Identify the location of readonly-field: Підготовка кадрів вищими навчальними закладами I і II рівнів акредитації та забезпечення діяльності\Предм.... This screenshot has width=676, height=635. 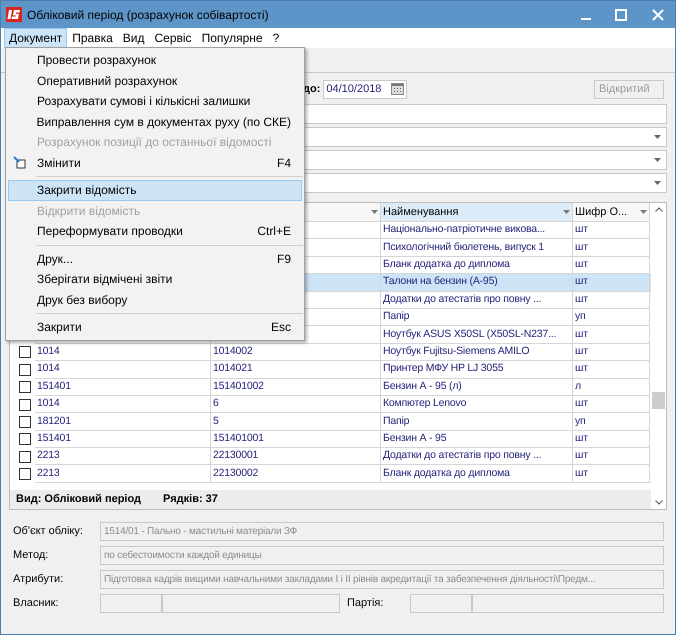
(382, 579).